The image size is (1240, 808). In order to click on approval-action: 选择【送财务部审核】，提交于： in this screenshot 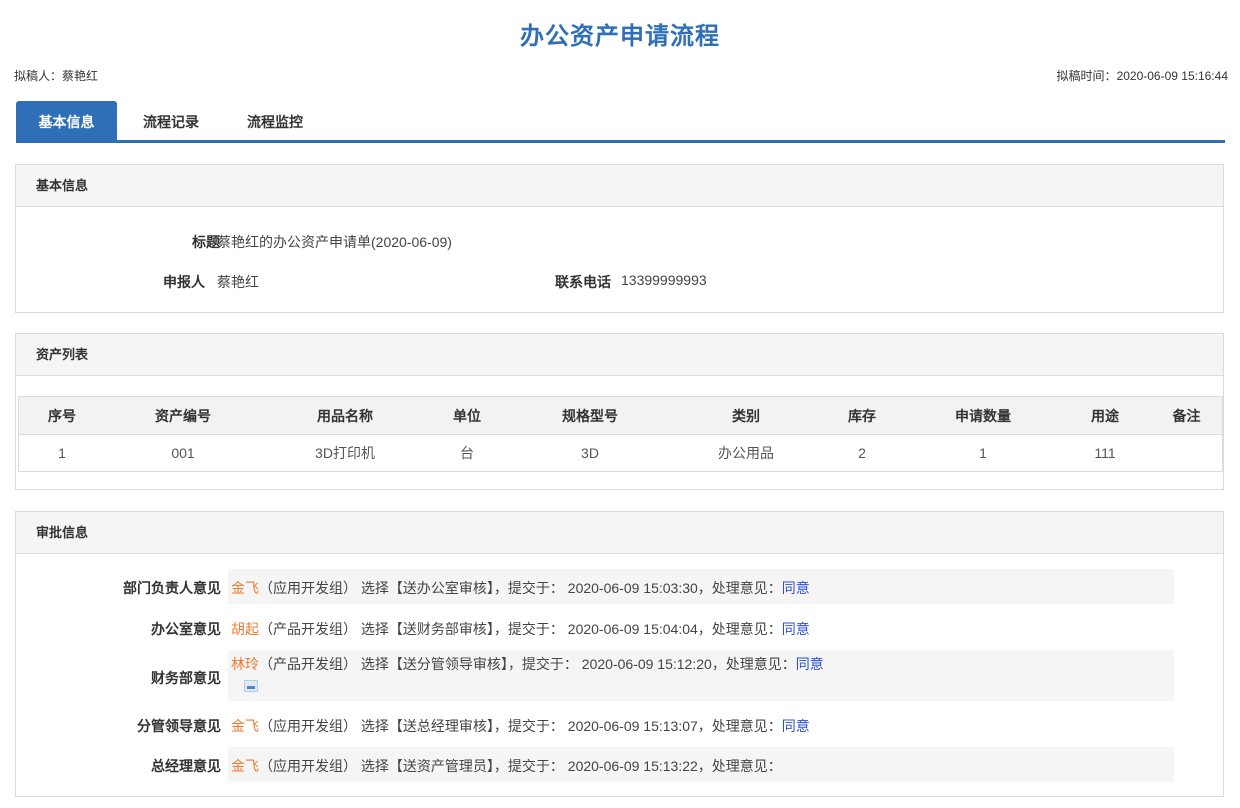, I will do `click(462, 629)`.